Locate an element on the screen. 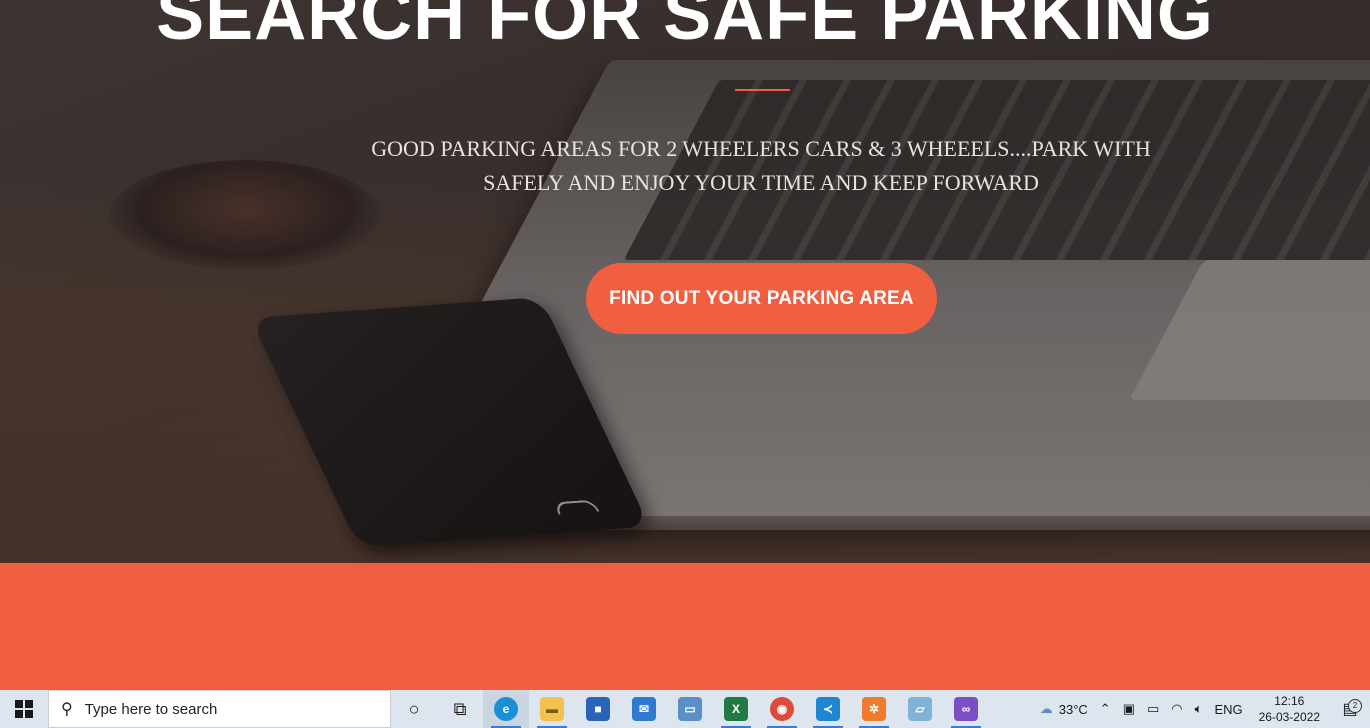 This screenshot has width=1370, height=728. network-button: ◠ is located at coordinates (1176, 709).